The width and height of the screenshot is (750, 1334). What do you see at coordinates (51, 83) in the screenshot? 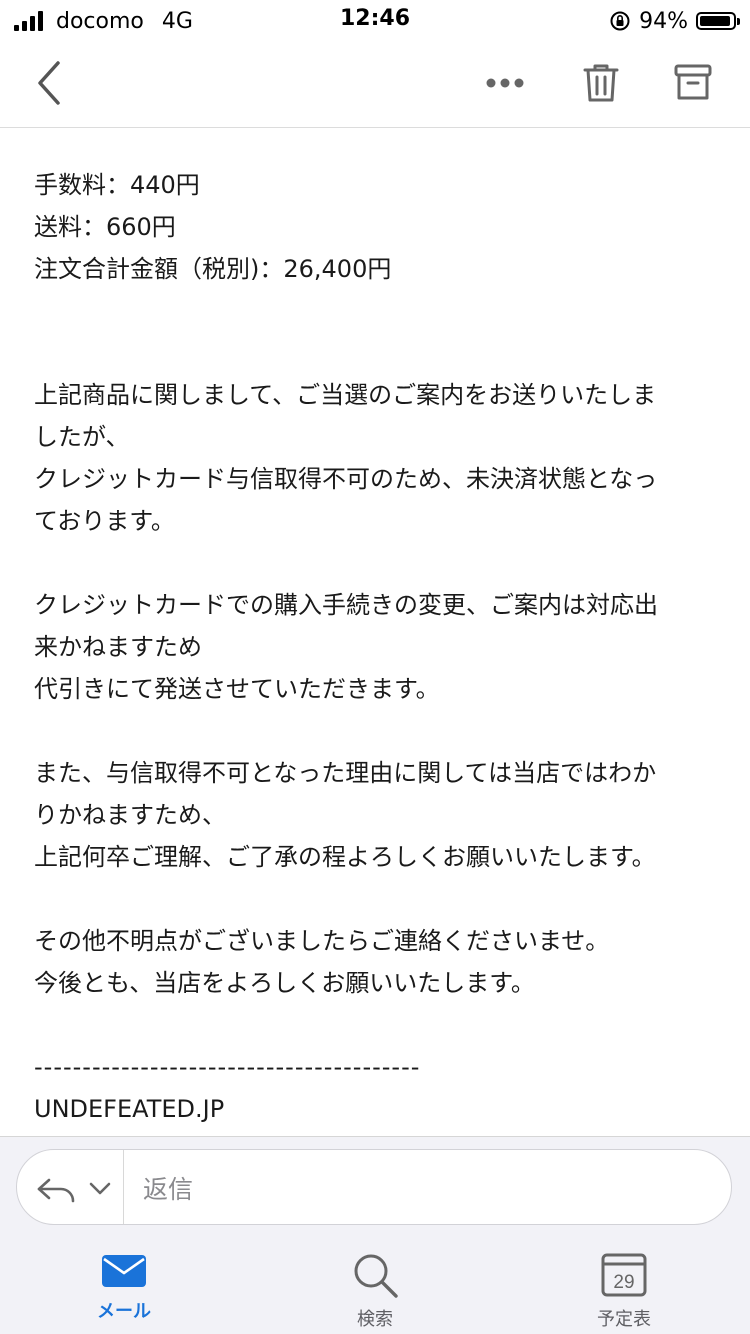
I see `chevron-left-icon` at bounding box center [51, 83].